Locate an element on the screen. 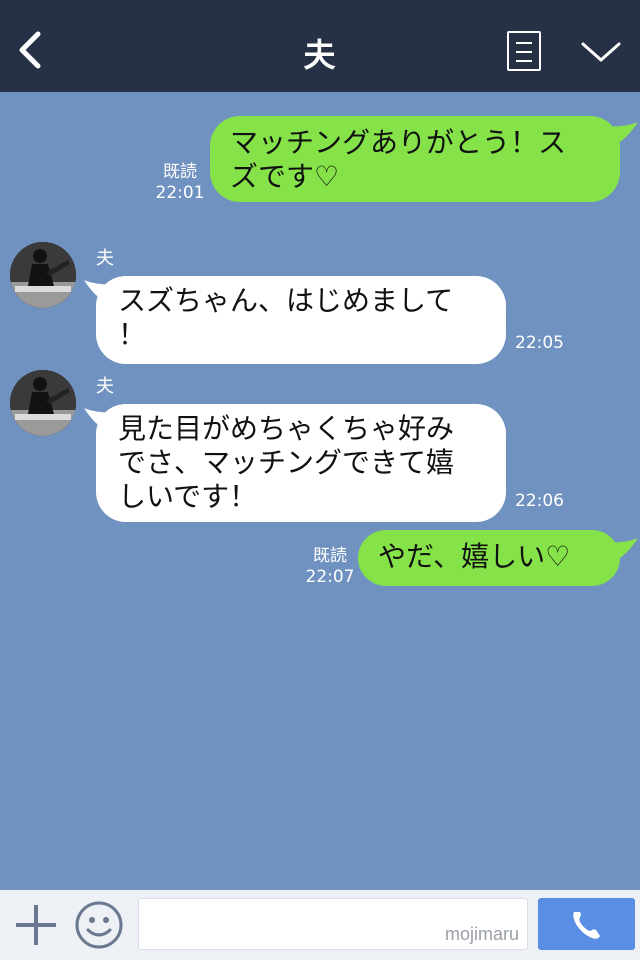 The height and width of the screenshot is (960, 640). incoming-message-bubble: 見た目がめちゃくちゃ好み でさ、マッチングできて嬉 しいです！ is located at coordinates (301, 463).